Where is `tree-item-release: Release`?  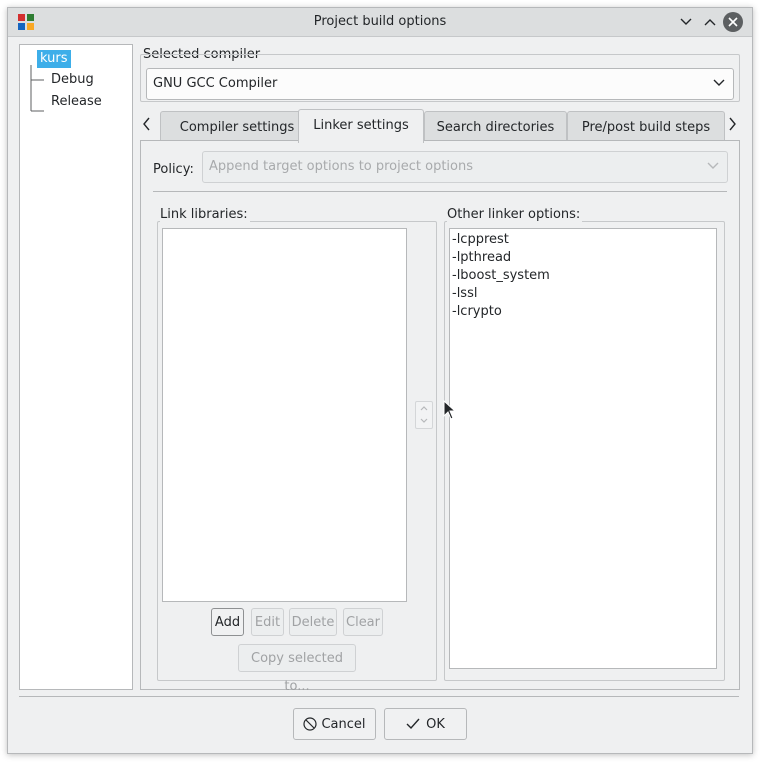
tree-item-release: Release is located at coordinates (76, 102).